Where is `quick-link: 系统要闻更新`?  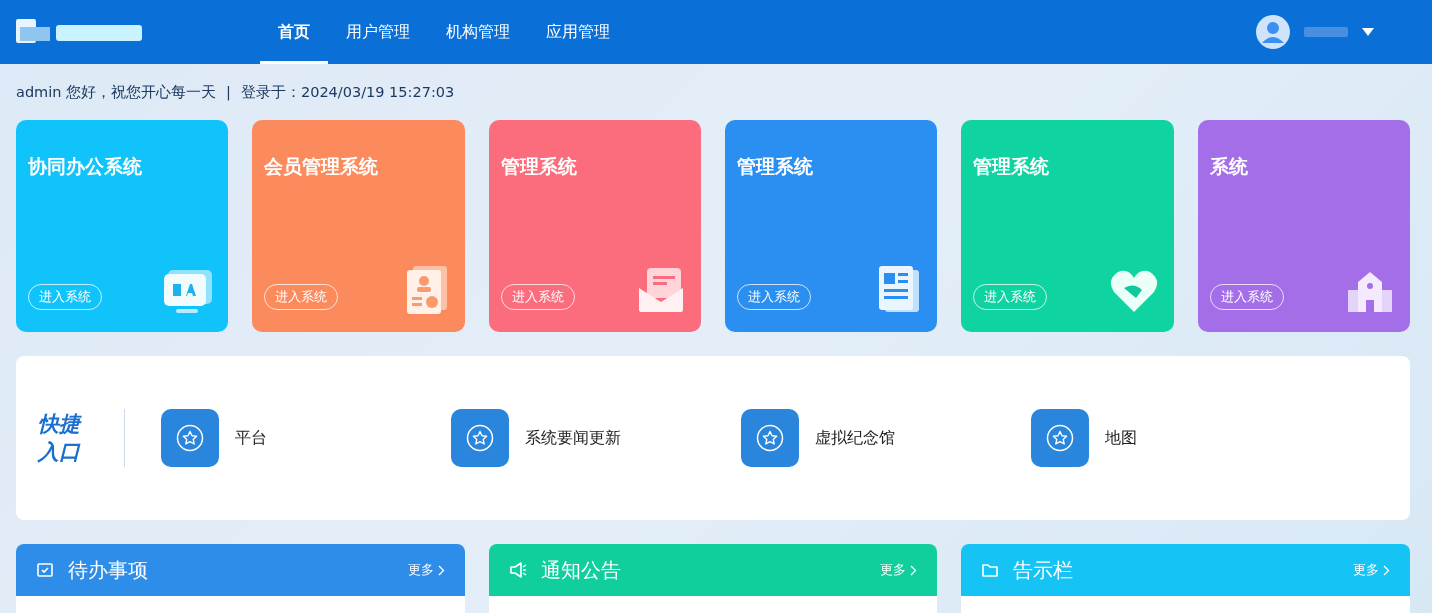
quick-link: 系统要闻更新 is located at coordinates (596, 438).